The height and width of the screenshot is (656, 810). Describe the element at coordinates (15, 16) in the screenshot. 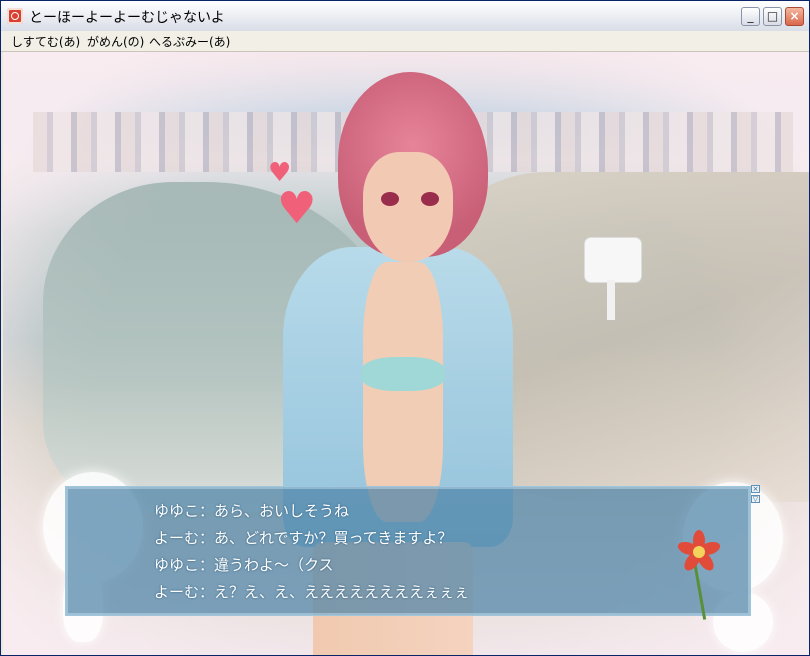

I see `app-icon` at that location.